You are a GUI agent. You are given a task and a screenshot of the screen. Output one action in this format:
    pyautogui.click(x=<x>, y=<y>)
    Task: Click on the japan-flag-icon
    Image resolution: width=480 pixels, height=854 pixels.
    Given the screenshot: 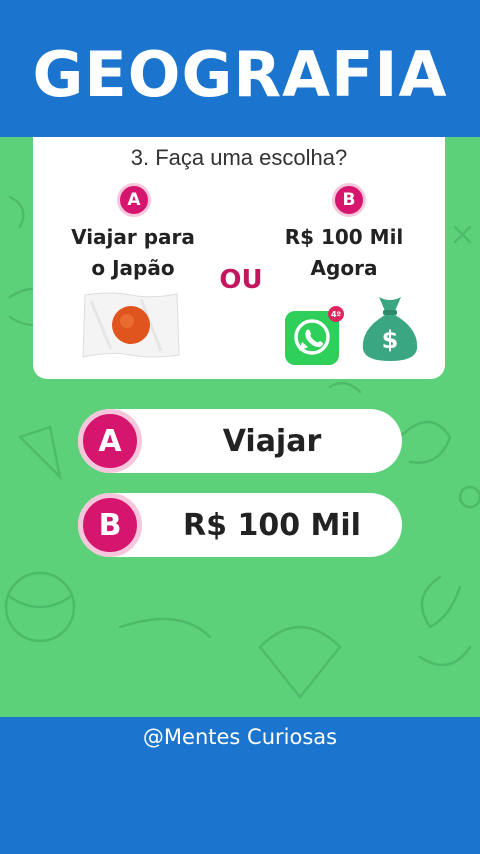 What is the action you would take?
    pyautogui.click(x=131, y=325)
    